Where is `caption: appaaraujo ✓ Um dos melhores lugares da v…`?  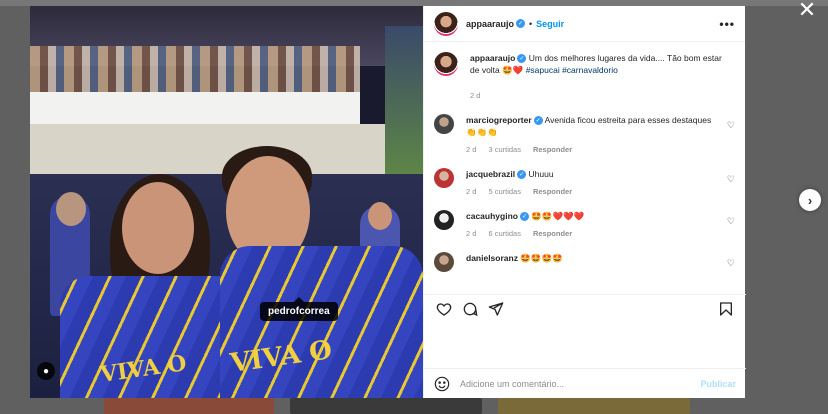
caption: appaaraujo ✓ Um dos melhores lugares da v… is located at coordinates (584, 77).